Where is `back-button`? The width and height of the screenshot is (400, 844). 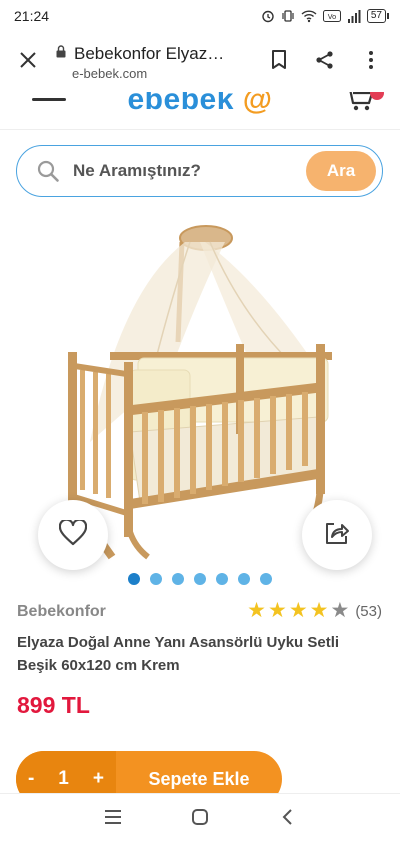 back-button is located at coordinates (287, 819).